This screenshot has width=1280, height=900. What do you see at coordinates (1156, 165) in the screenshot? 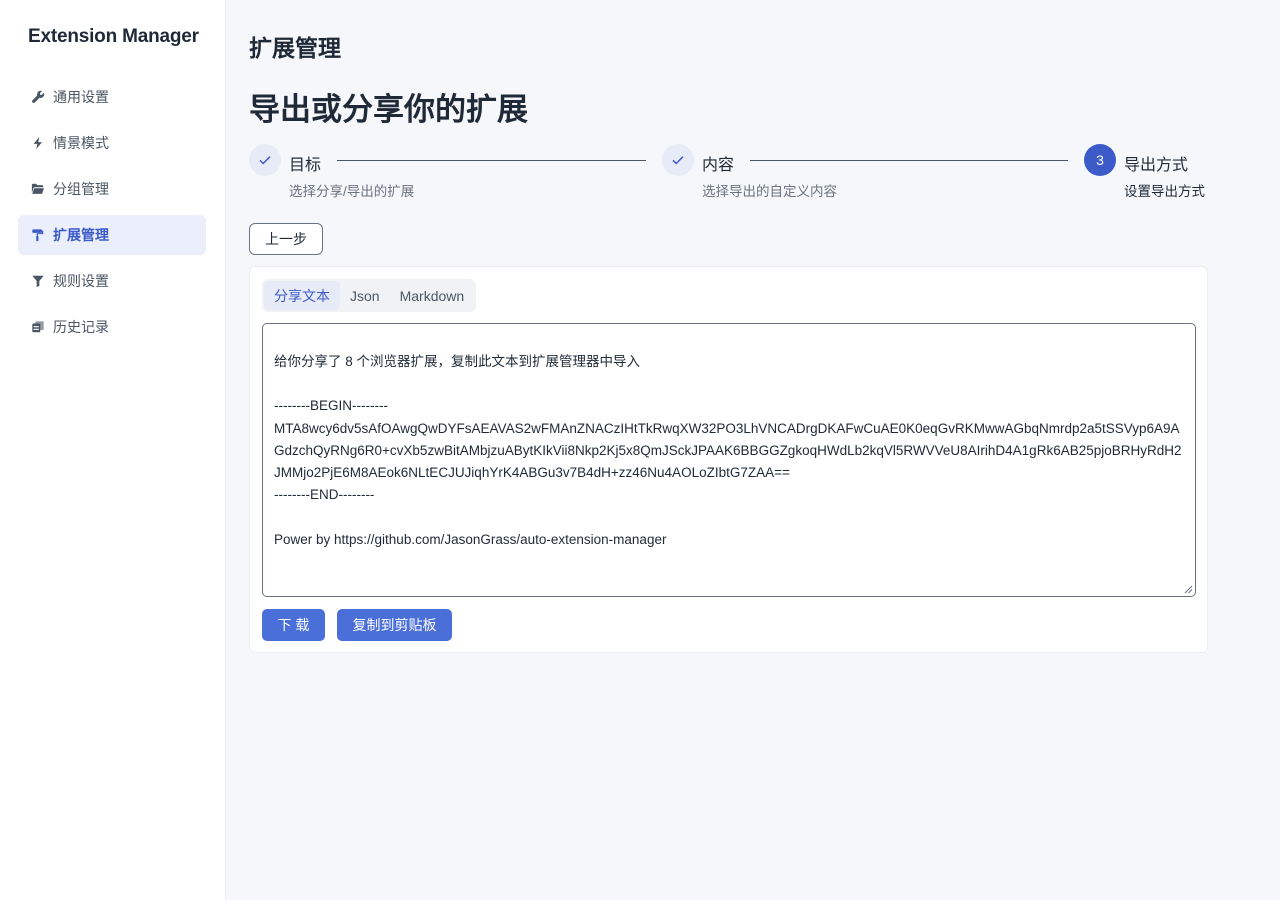
I see `step-3-title: 导出方式` at bounding box center [1156, 165].